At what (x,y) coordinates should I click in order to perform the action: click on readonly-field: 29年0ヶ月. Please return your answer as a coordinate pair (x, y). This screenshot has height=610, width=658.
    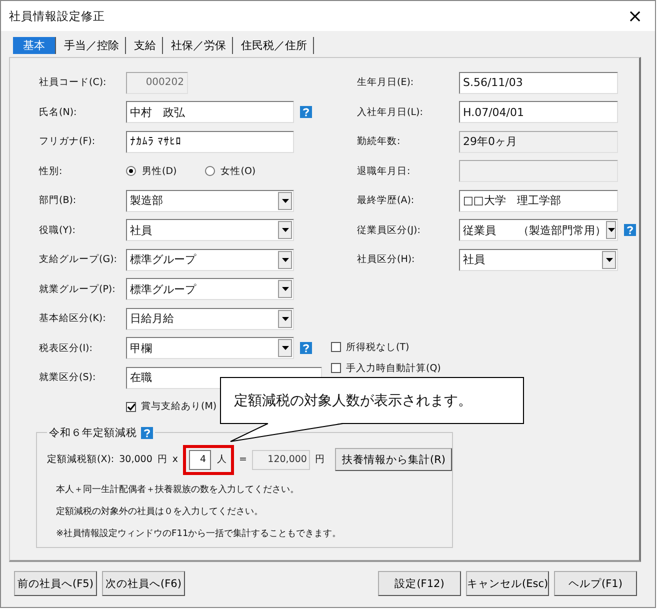
    Looking at the image, I should click on (538, 141).